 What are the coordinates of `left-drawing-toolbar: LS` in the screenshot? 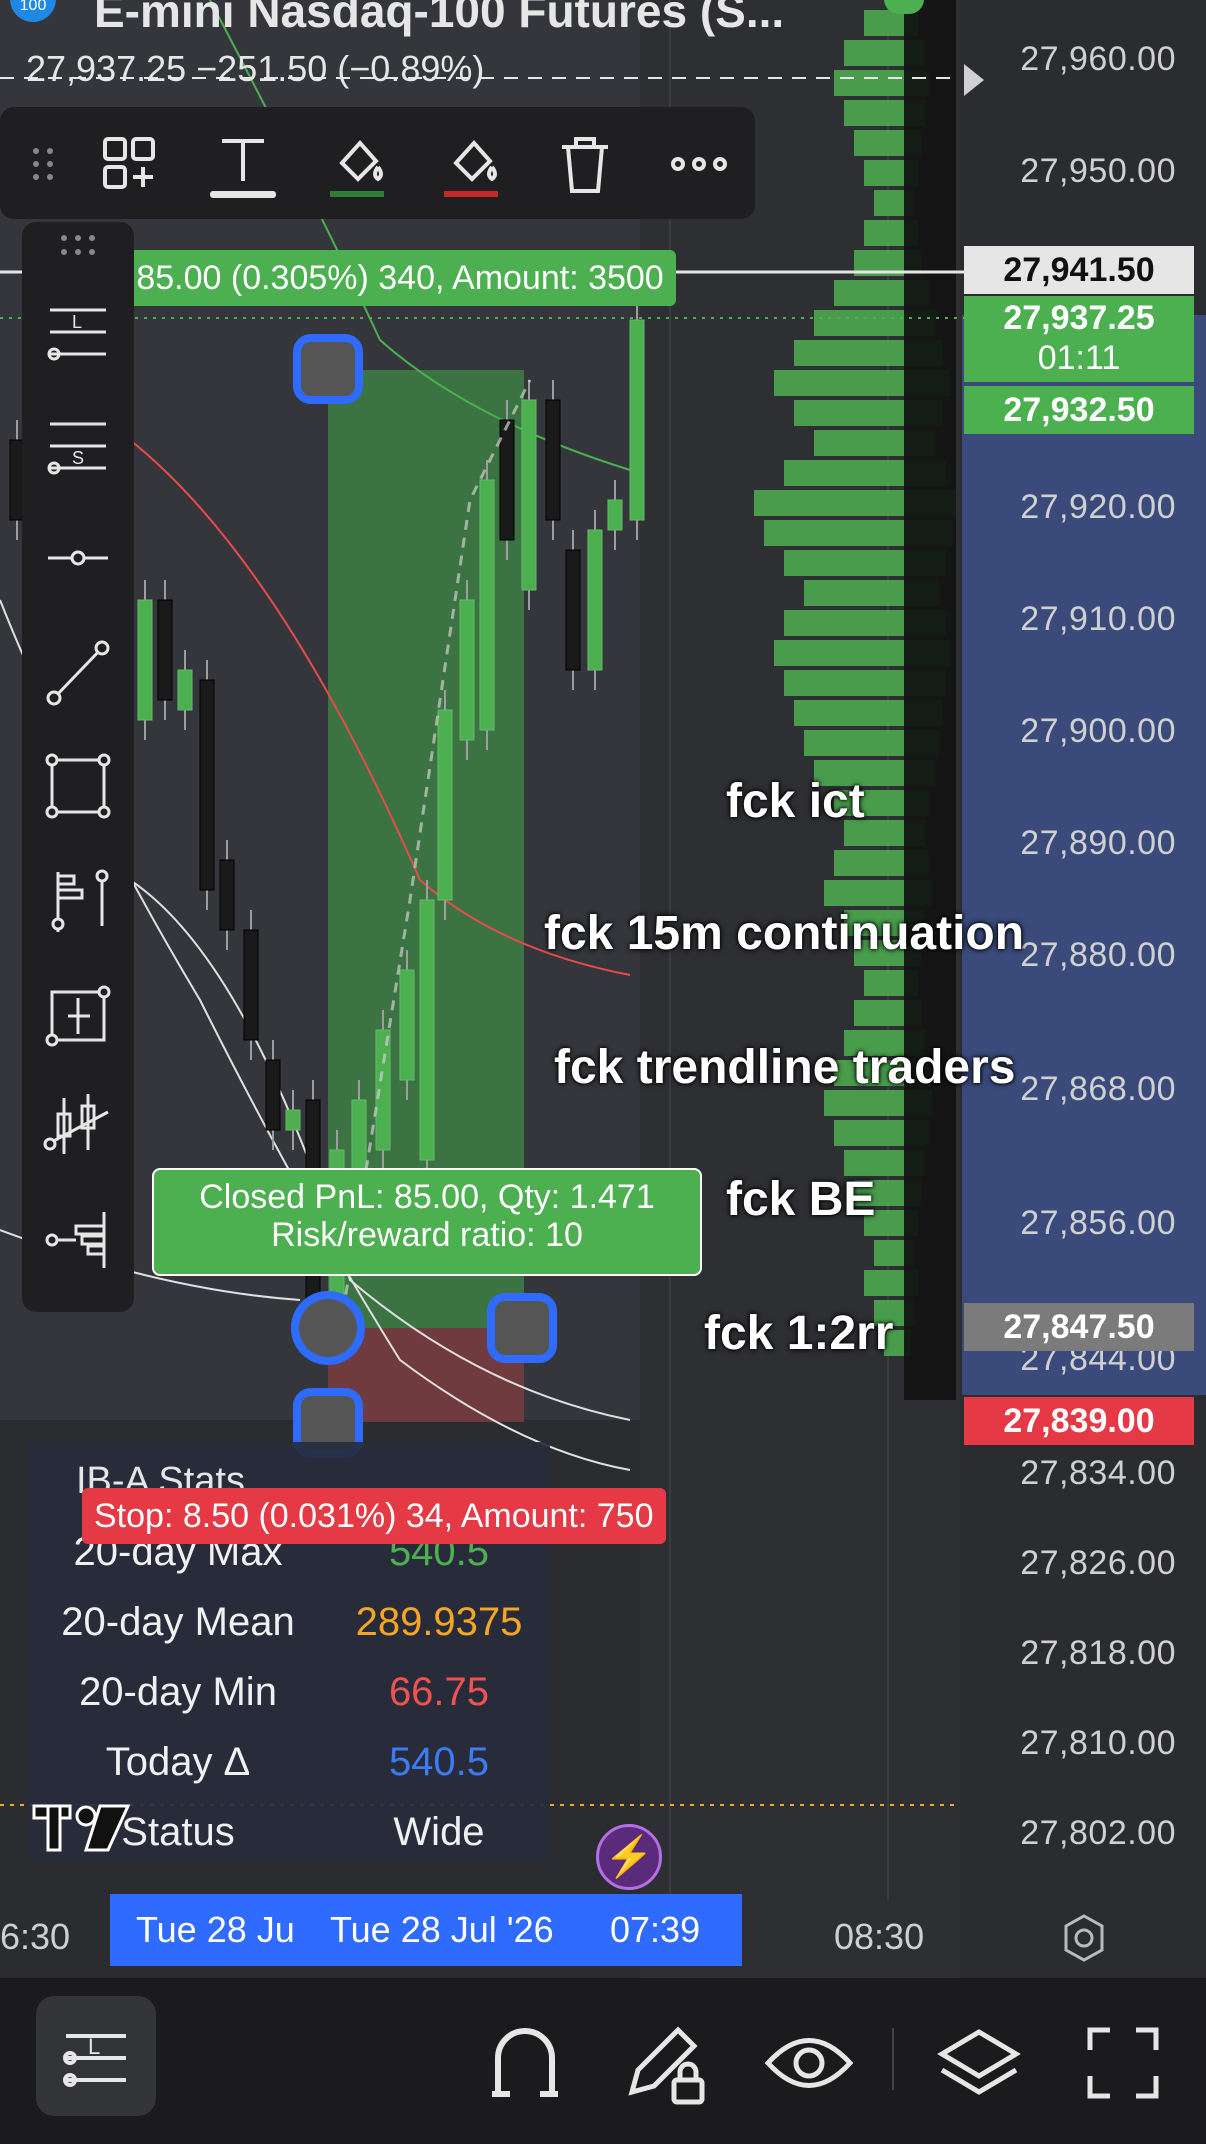 It's located at (78, 767).